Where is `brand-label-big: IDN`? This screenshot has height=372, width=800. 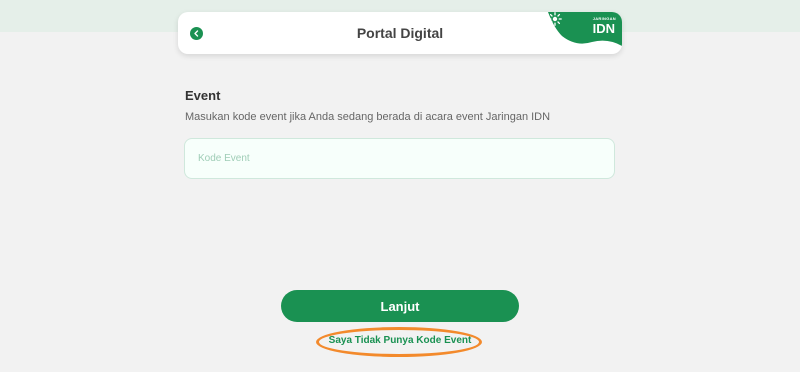
brand-label-big: IDN is located at coordinates (603, 28).